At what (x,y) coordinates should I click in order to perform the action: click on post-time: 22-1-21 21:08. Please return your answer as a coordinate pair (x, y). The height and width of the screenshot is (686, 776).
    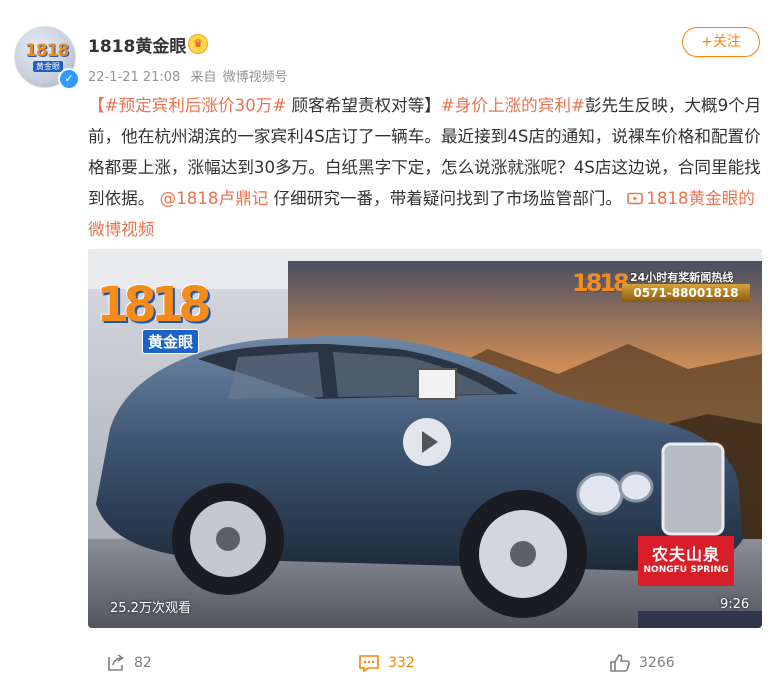
    Looking at the image, I should click on (134, 77).